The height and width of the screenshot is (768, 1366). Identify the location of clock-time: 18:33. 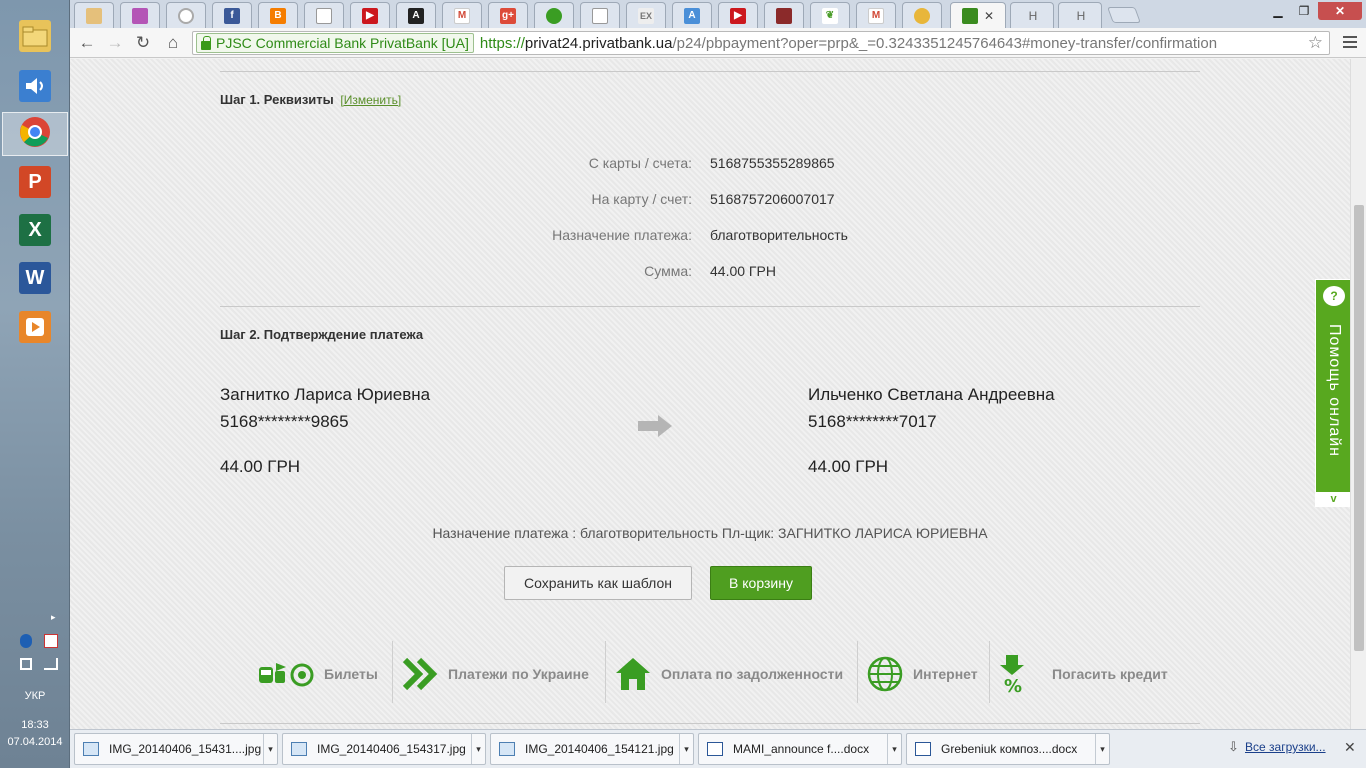
(35, 725).